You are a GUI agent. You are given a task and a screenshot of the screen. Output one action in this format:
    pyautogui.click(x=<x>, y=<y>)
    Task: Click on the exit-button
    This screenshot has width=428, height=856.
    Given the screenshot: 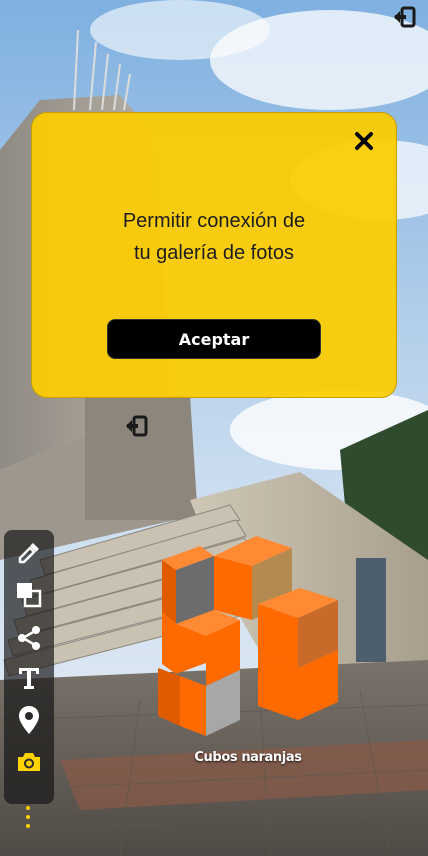 What is the action you would take?
    pyautogui.click(x=405, y=19)
    